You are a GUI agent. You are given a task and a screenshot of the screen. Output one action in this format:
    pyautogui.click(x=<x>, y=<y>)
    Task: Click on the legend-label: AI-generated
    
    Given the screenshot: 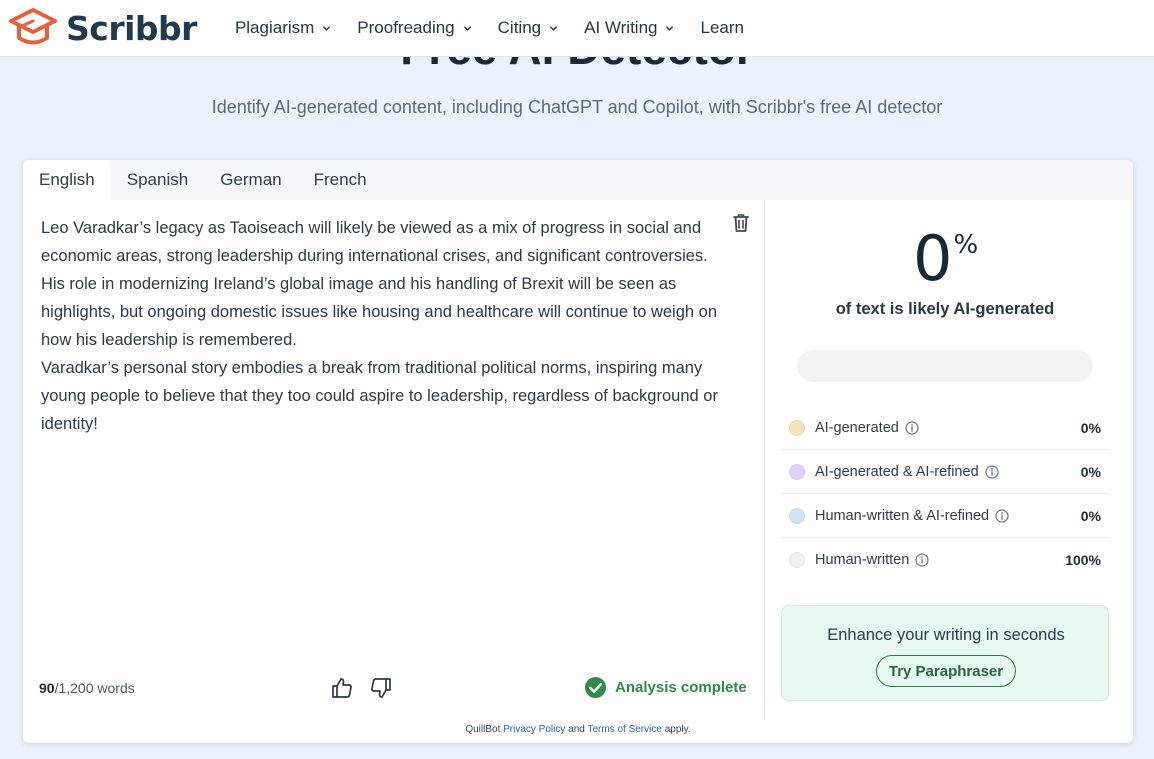 What is the action you would take?
    pyautogui.click(x=857, y=427)
    